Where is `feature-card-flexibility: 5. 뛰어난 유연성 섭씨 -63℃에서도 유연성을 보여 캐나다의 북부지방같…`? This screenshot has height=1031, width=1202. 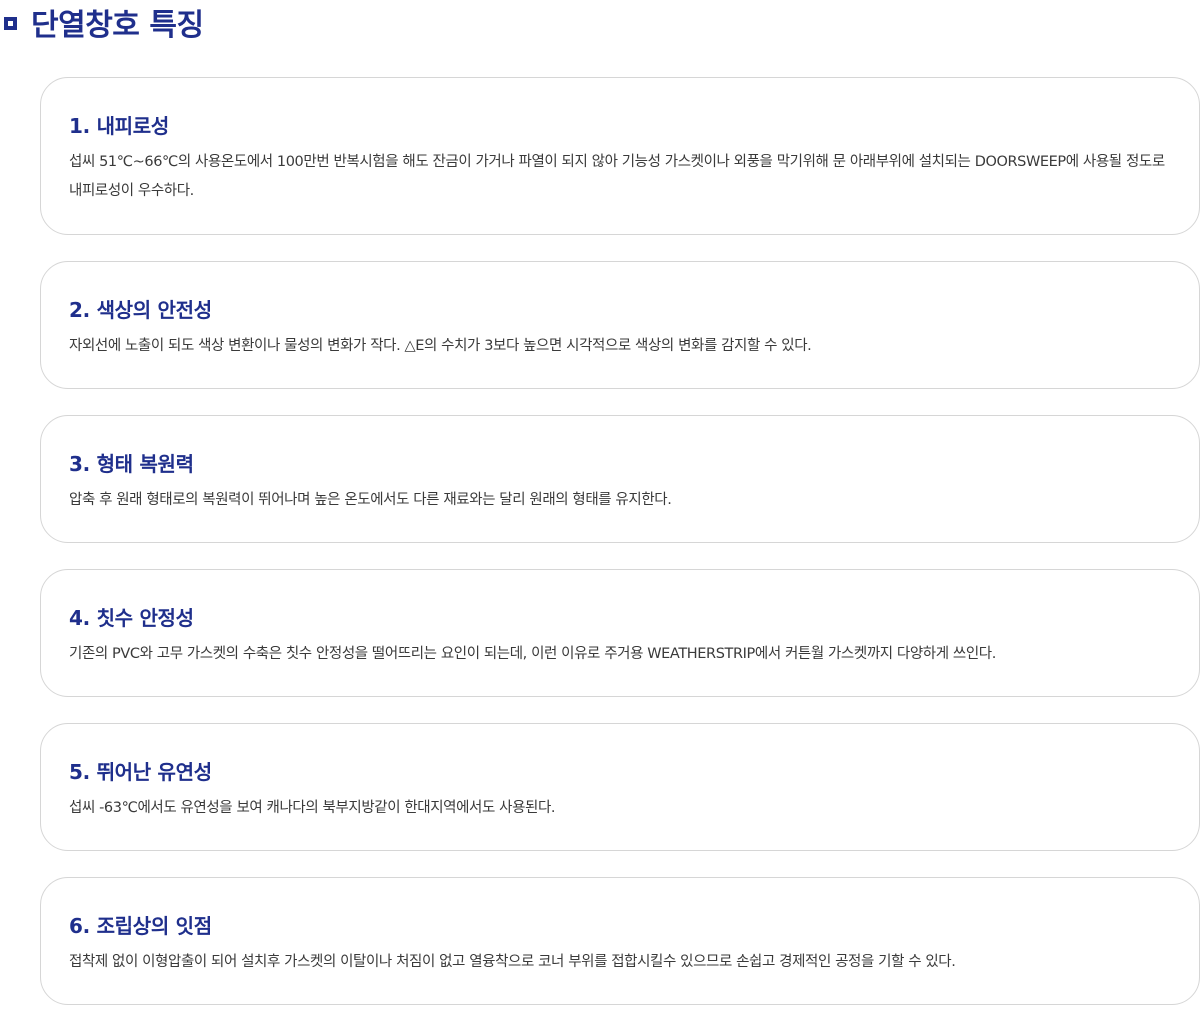
feature-card-flexibility: 5. 뛰어난 유연성 섭씨 -63℃에서도 유연성을 보여 캐나다의 북부지방같… is located at coordinates (620, 787).